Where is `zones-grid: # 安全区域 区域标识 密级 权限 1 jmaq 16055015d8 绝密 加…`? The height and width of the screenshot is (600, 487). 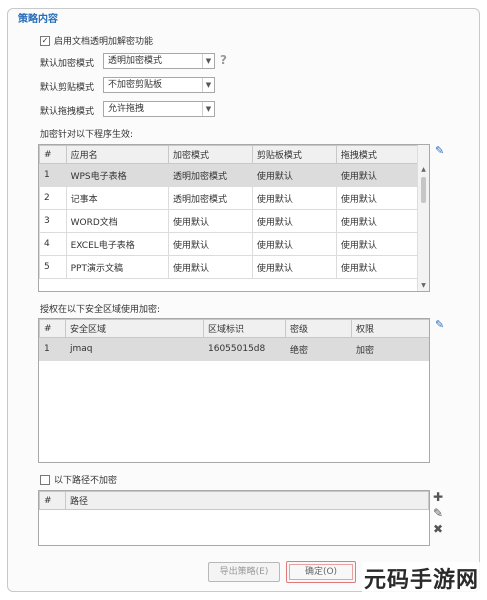
zones-grid: # 安全区域 区域标识 密级 权限 1 jmaq 16055015d8 绝密 加… is located at coordinates (234, 340).